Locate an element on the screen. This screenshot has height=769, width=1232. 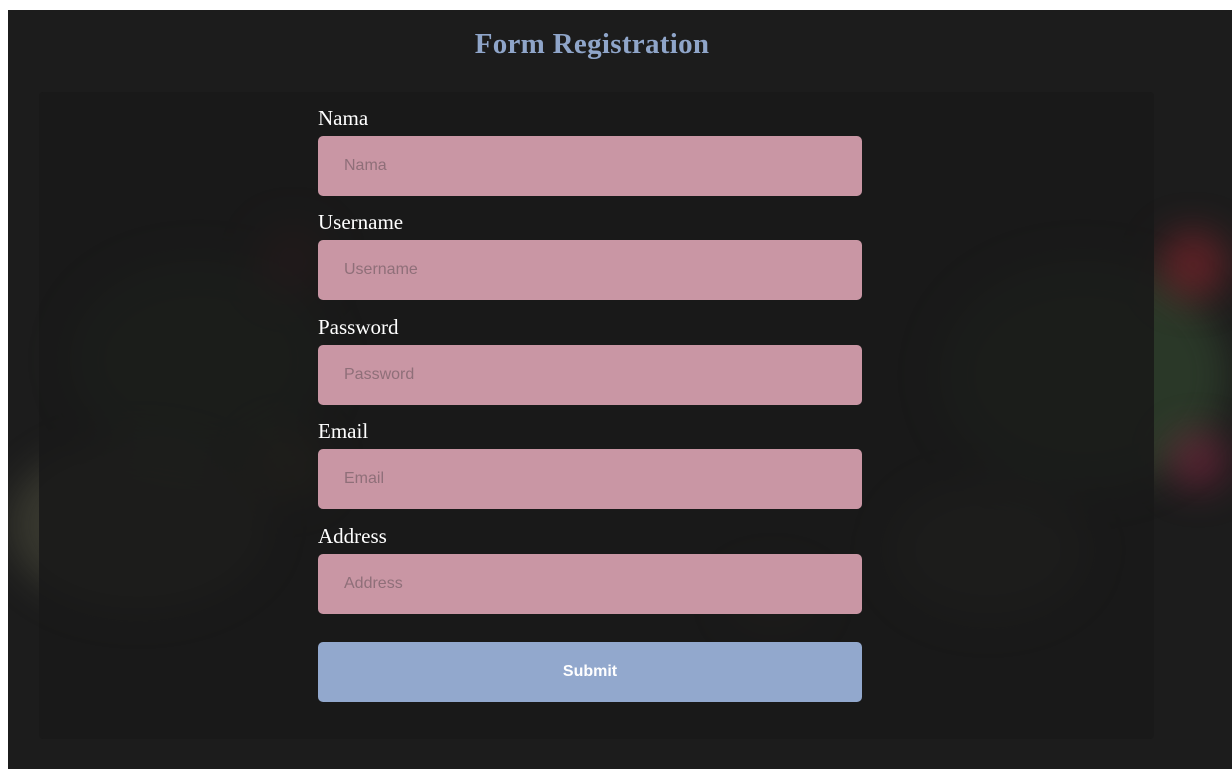
field-password: Password is located at coordinates (590, 360).